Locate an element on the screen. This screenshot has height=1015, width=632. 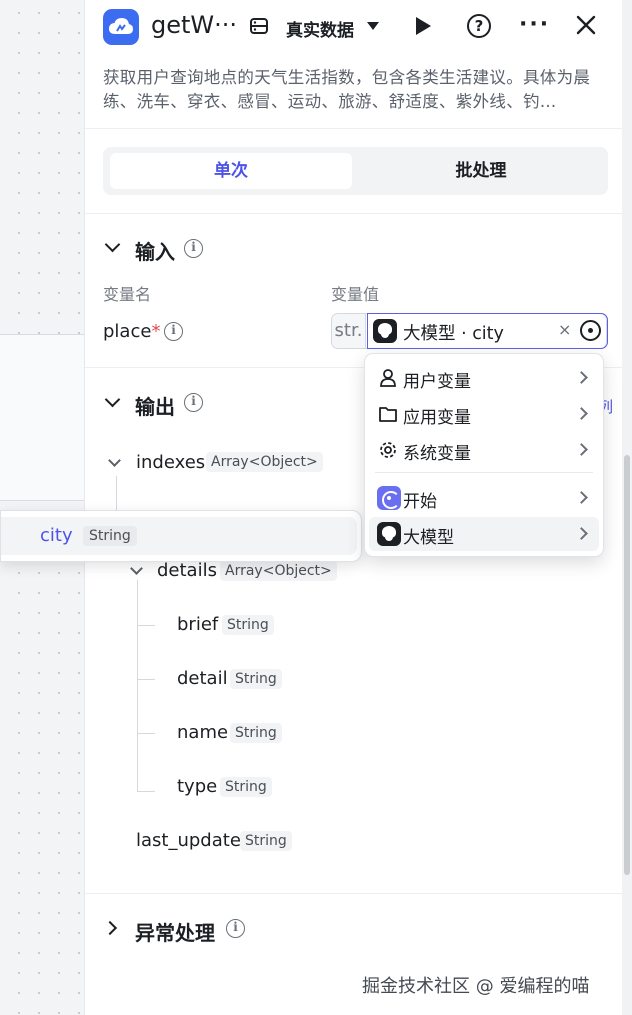
field-last-update: last_update is located at coordinates (188, 840).